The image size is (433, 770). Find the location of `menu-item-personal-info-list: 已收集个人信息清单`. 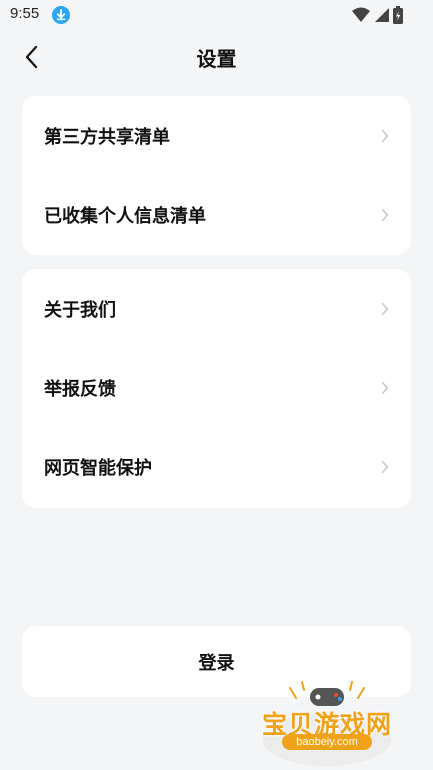

menu-item-personal-info-list: 已收集个人信息清单 is located at coordinates (216, 214).